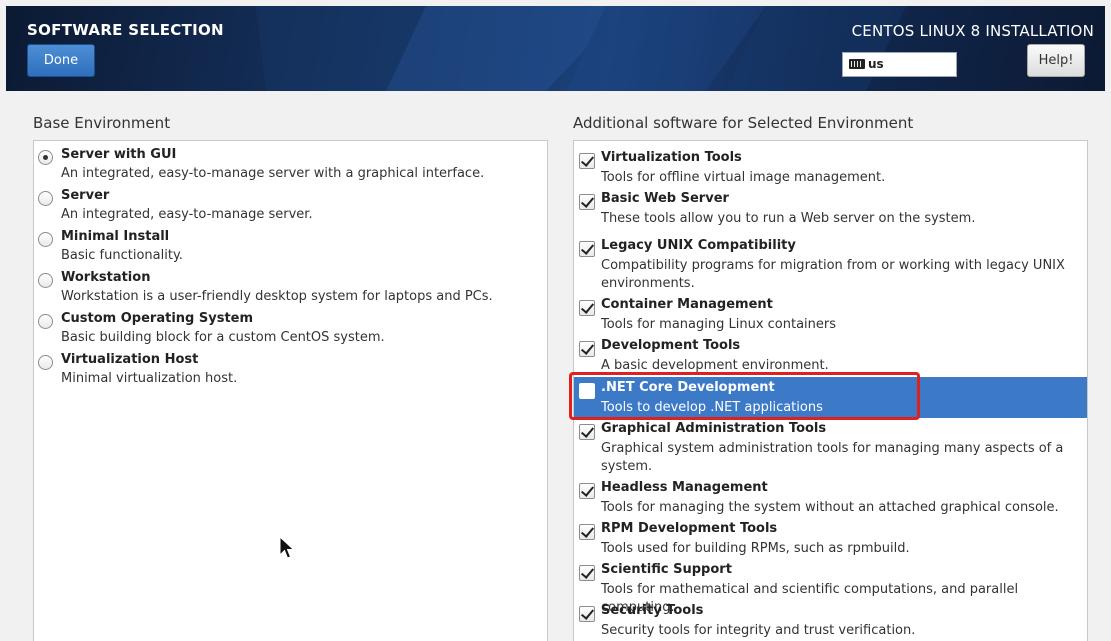  Describe the element at coordinates (85, 195) in the screenshot. I see `env-item-name: Server` at that location.